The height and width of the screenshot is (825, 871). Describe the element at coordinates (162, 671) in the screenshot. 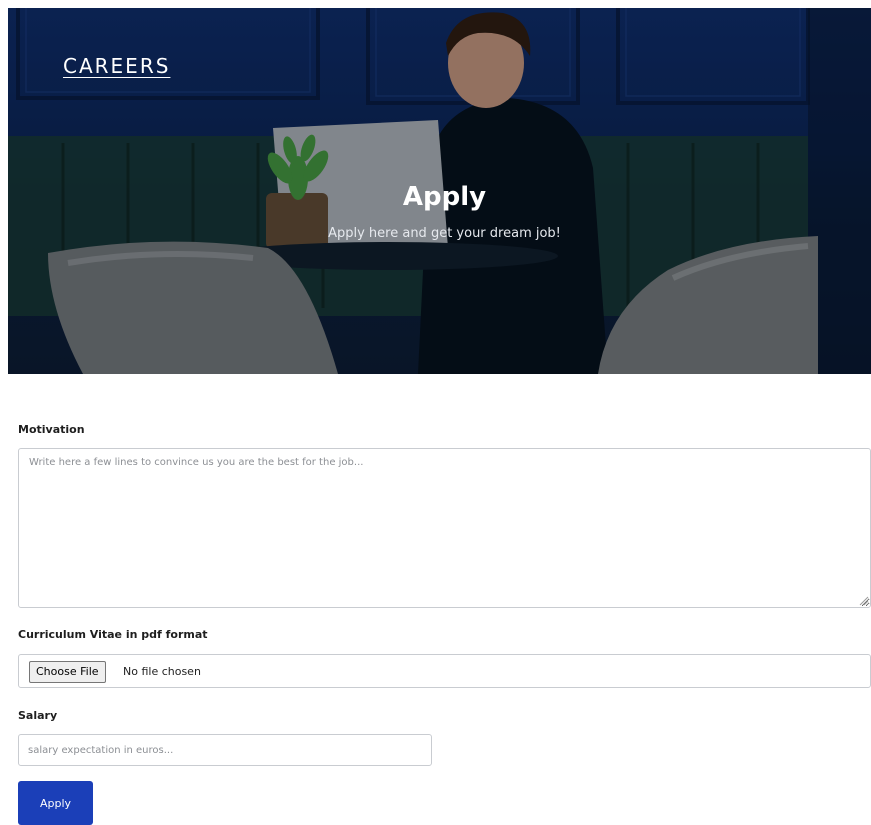

I see `file-status-text: No file chosen` at that location.